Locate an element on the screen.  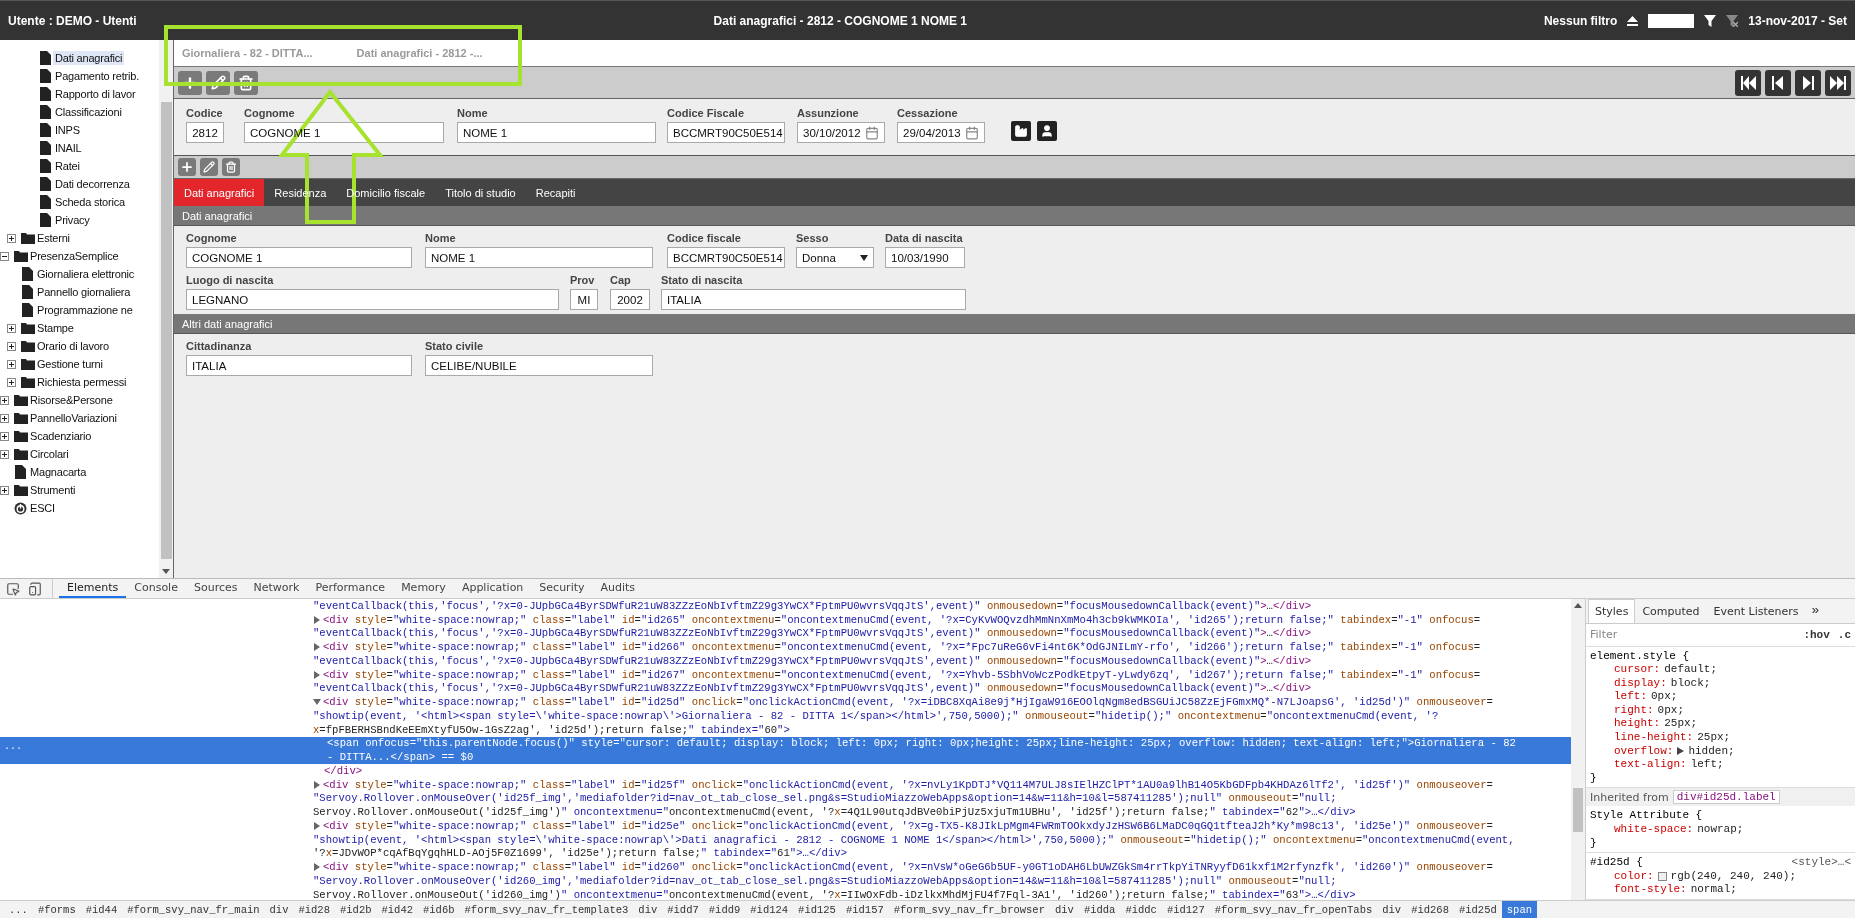
tree-item: PresenzaSemplice is located at coordinates (74, 256).